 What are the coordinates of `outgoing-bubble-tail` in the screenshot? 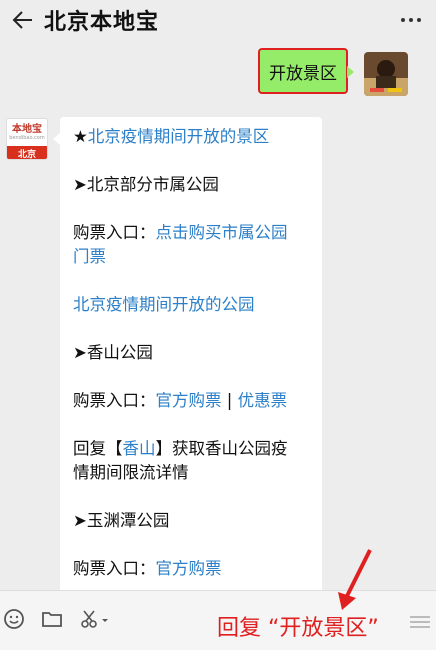 It's located at (350, 72).